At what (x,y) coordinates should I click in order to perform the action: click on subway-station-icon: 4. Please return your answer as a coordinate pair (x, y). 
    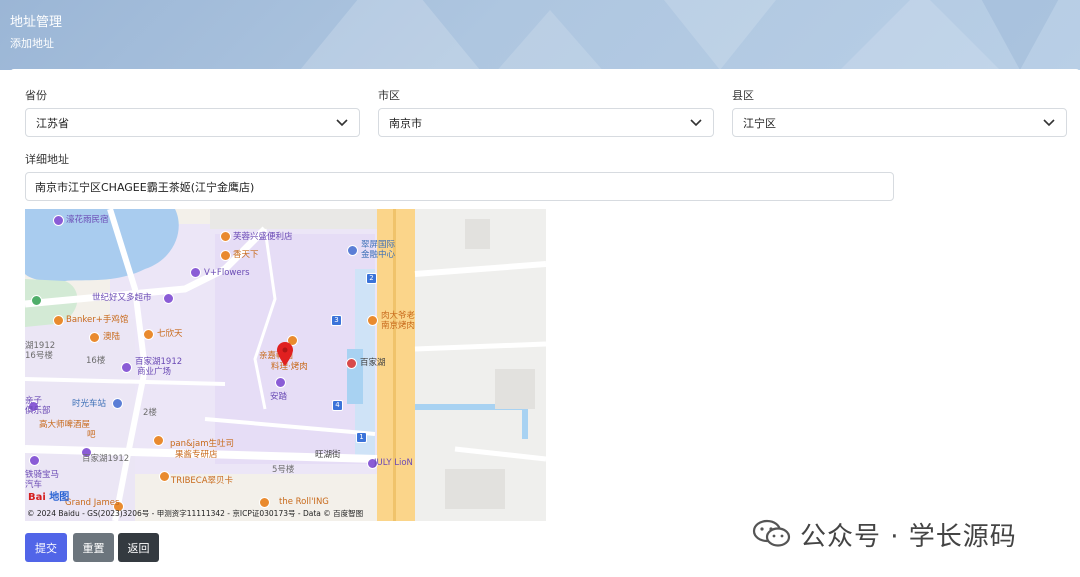
    Looking at the image, I should click on (337, 405).